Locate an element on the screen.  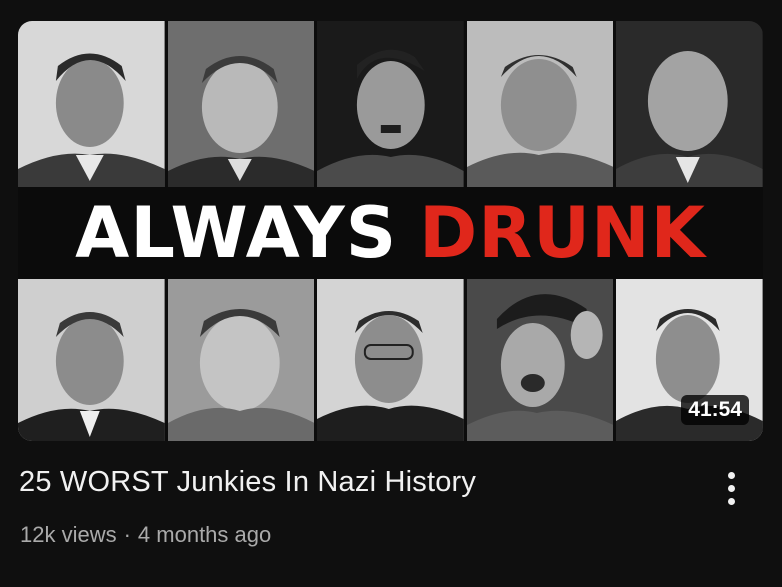
duration-badge: 41:54 is located at coordinates (715, 410).